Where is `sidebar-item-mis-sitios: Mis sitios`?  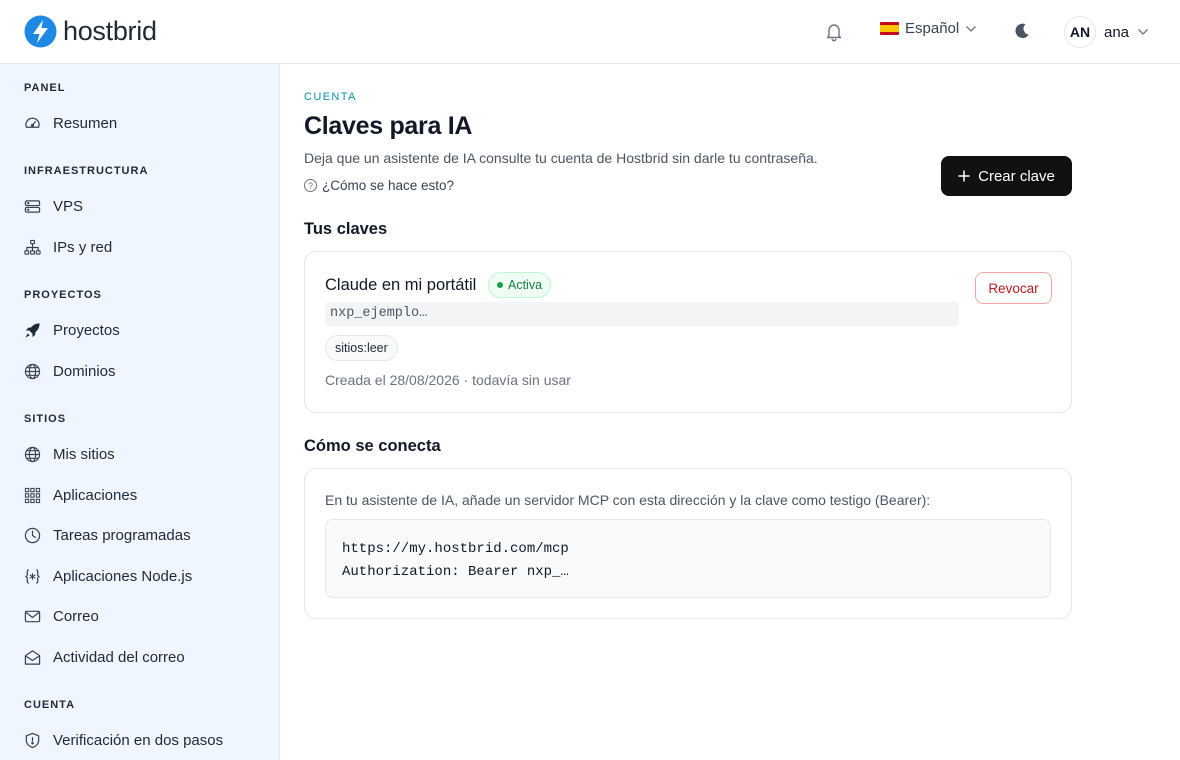
sidebar-item-mis-sitios: Mis sitios is located at coordinates (69, 454).